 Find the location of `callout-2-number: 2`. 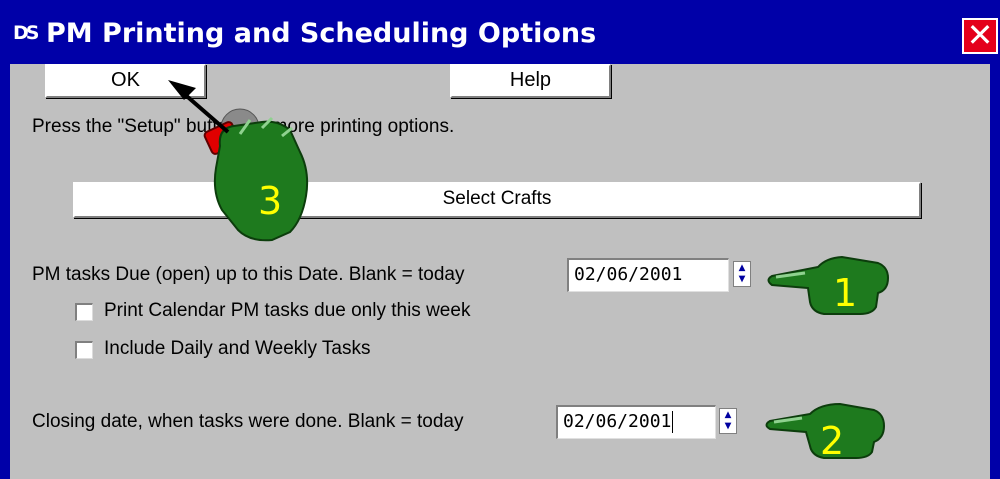

callout-2-number: 2 is located at coordinates (832, 441).